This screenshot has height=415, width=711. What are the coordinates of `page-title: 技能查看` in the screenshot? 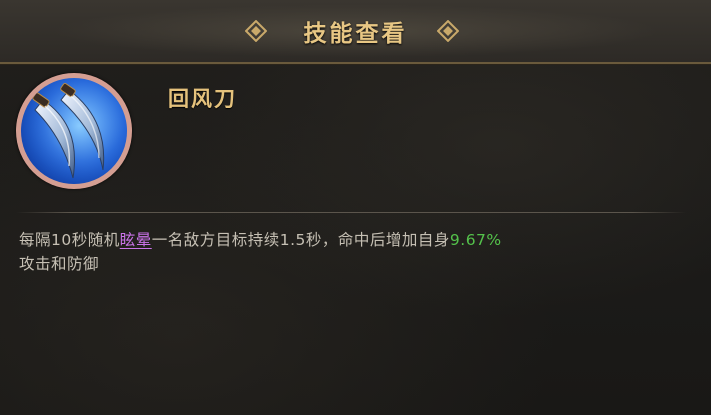 It's located at (355, 34).